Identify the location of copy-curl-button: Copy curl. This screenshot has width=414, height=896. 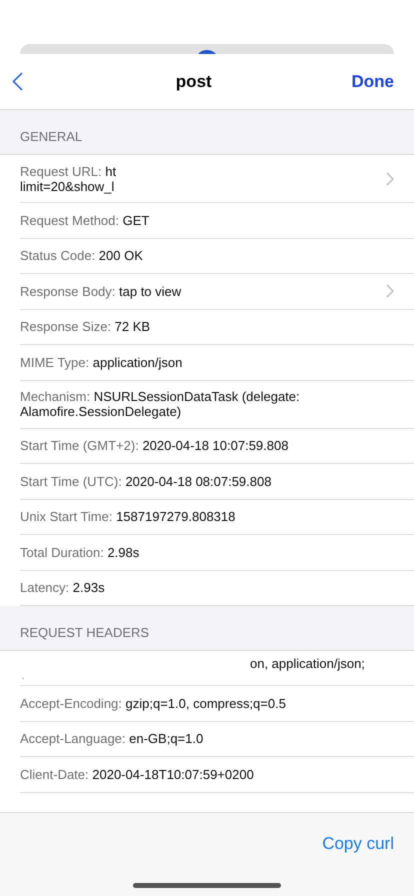
(358, 843).